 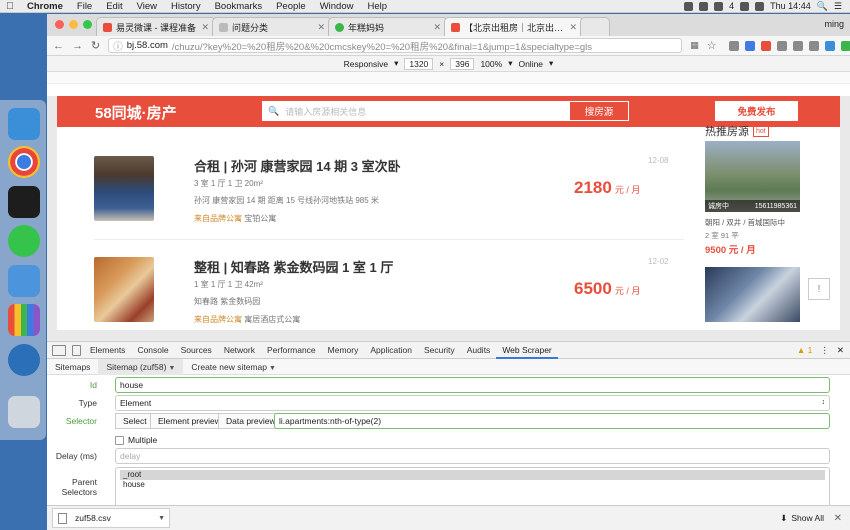 What do you see at coordinates (59, 24) in the screenshot?
I see `close-window-button` at bounding box center [59, 24].